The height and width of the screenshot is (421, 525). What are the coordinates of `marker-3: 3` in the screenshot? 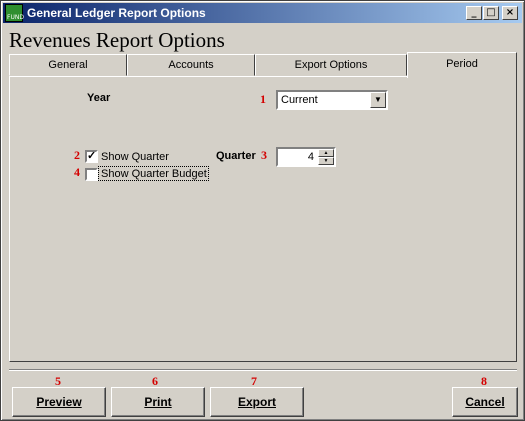 It's located at (264, 155).